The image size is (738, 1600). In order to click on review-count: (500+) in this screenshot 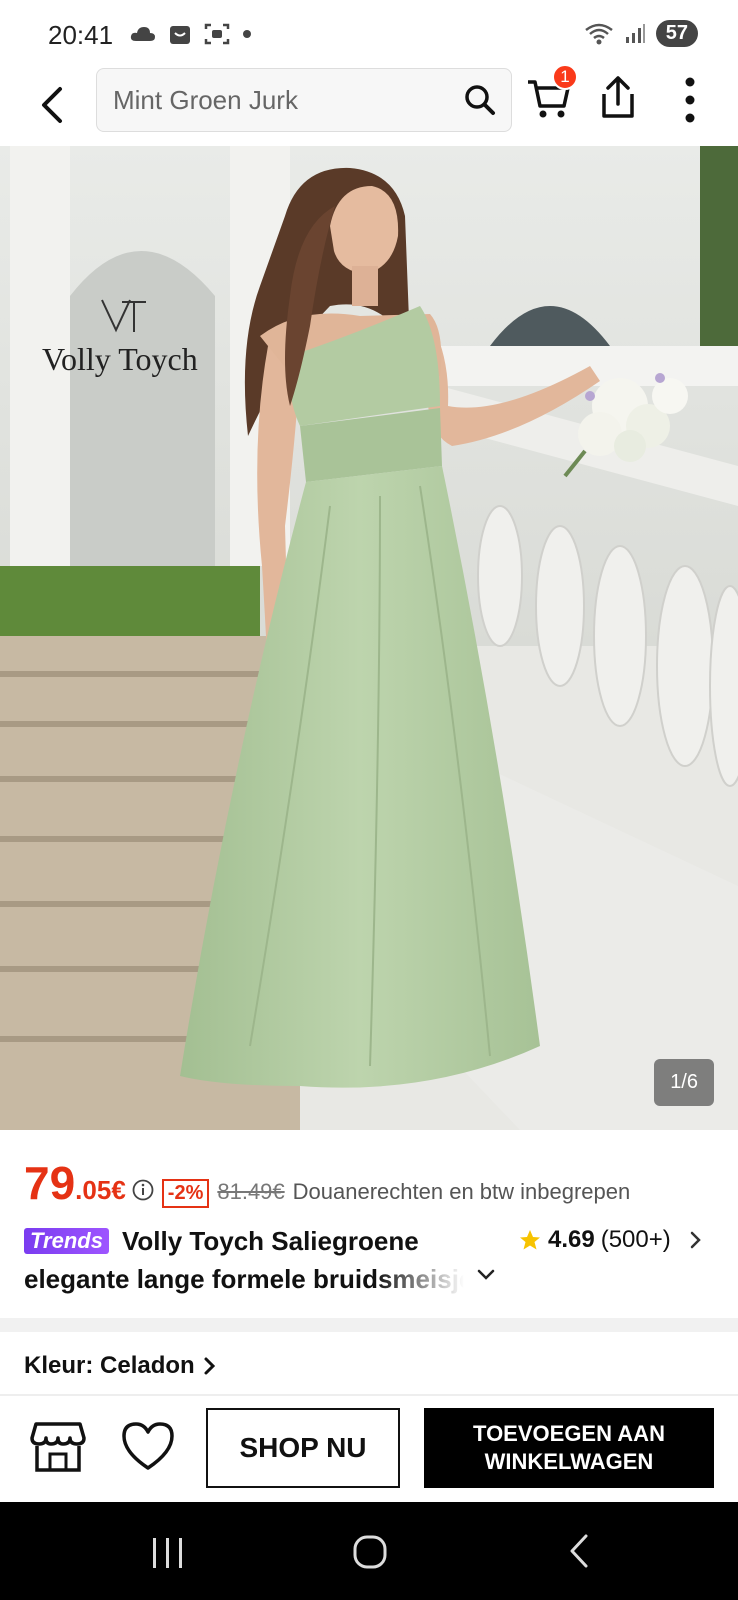, I will do `click(635, 1239)`.